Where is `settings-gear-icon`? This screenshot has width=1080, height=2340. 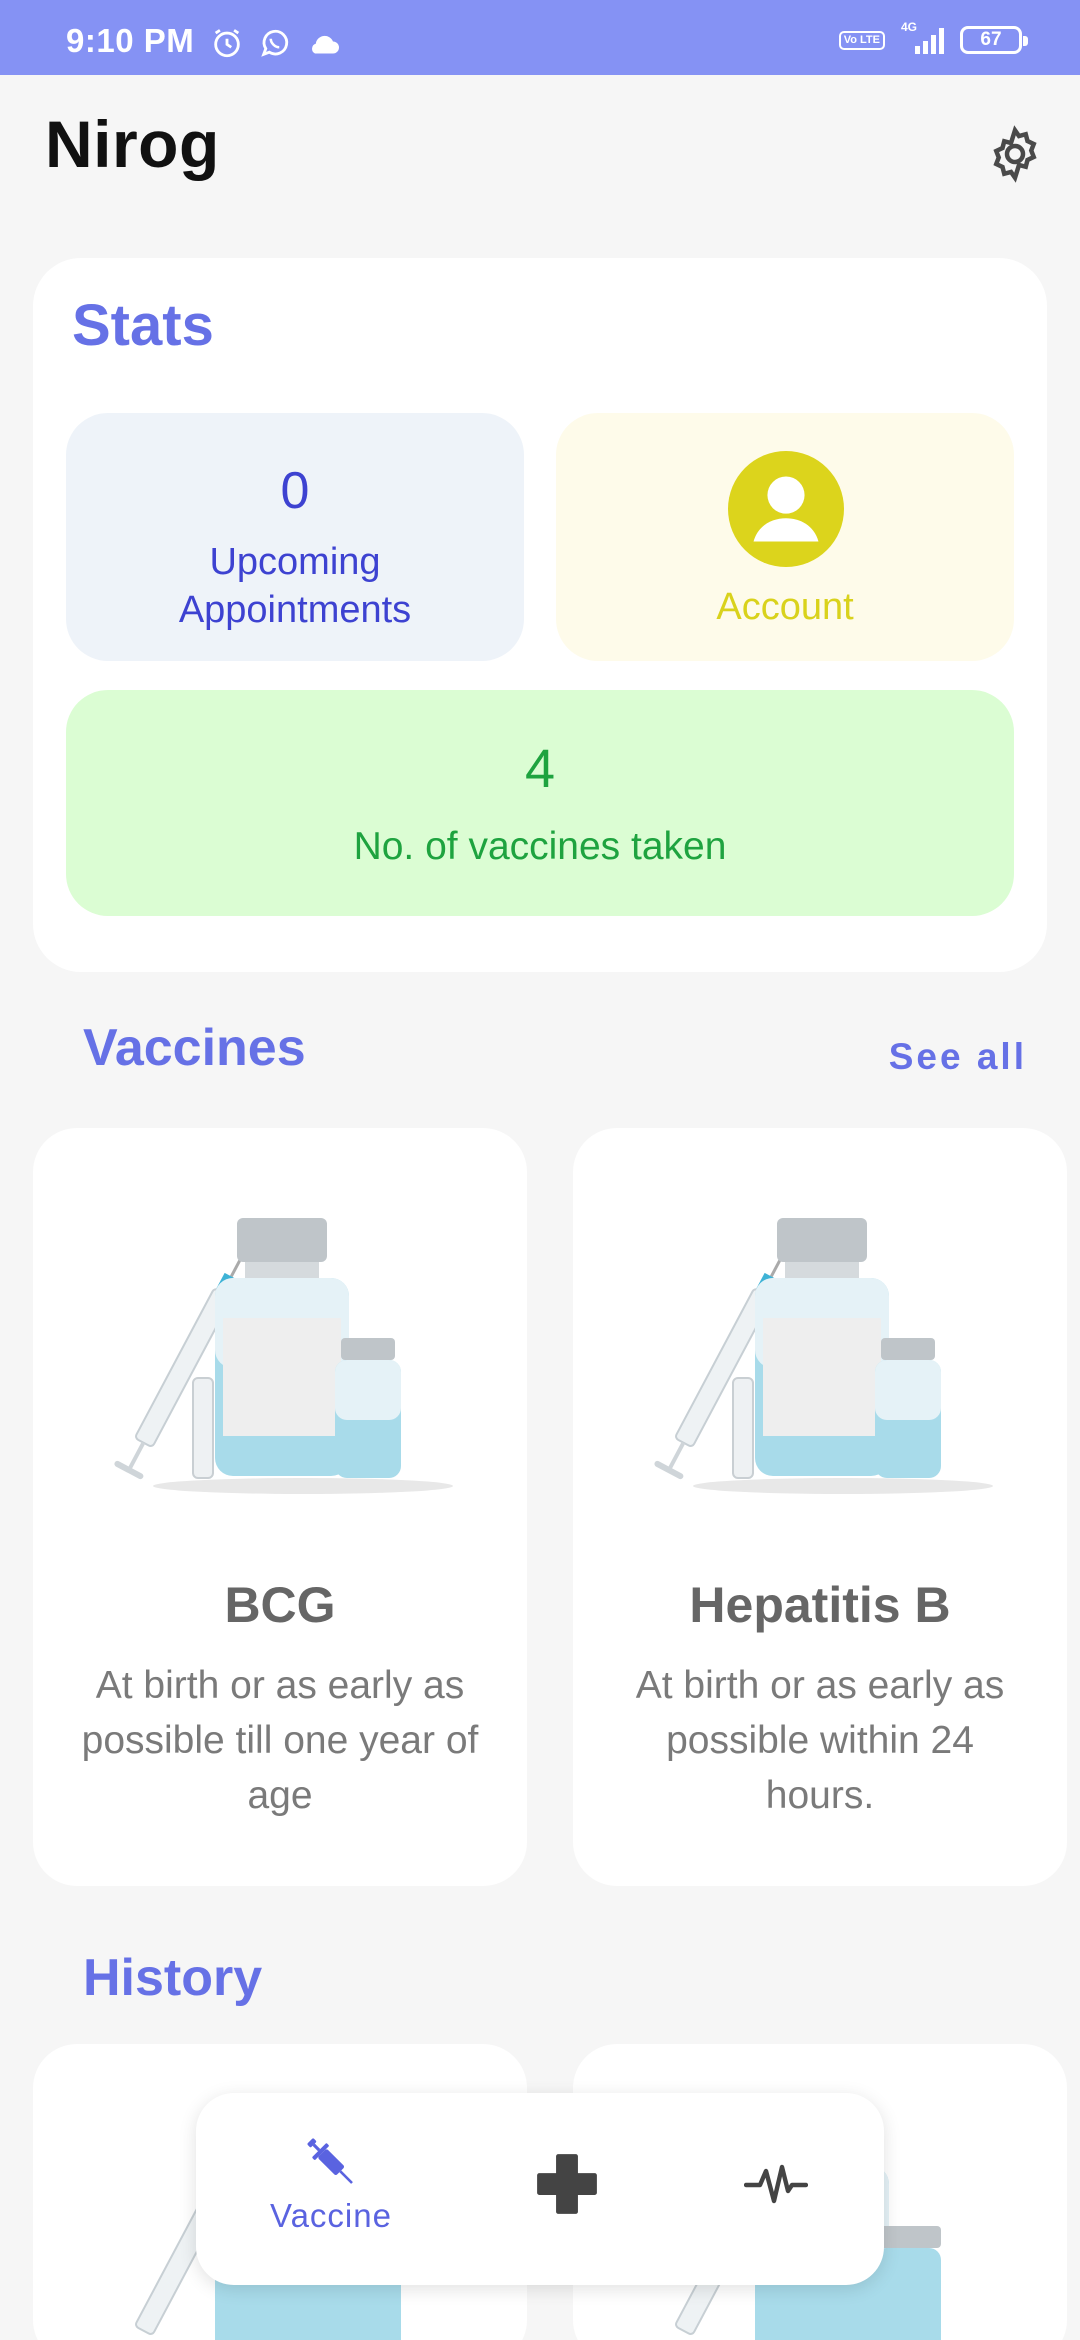
settings-gear-icon is located at coordinates (1015, 154).